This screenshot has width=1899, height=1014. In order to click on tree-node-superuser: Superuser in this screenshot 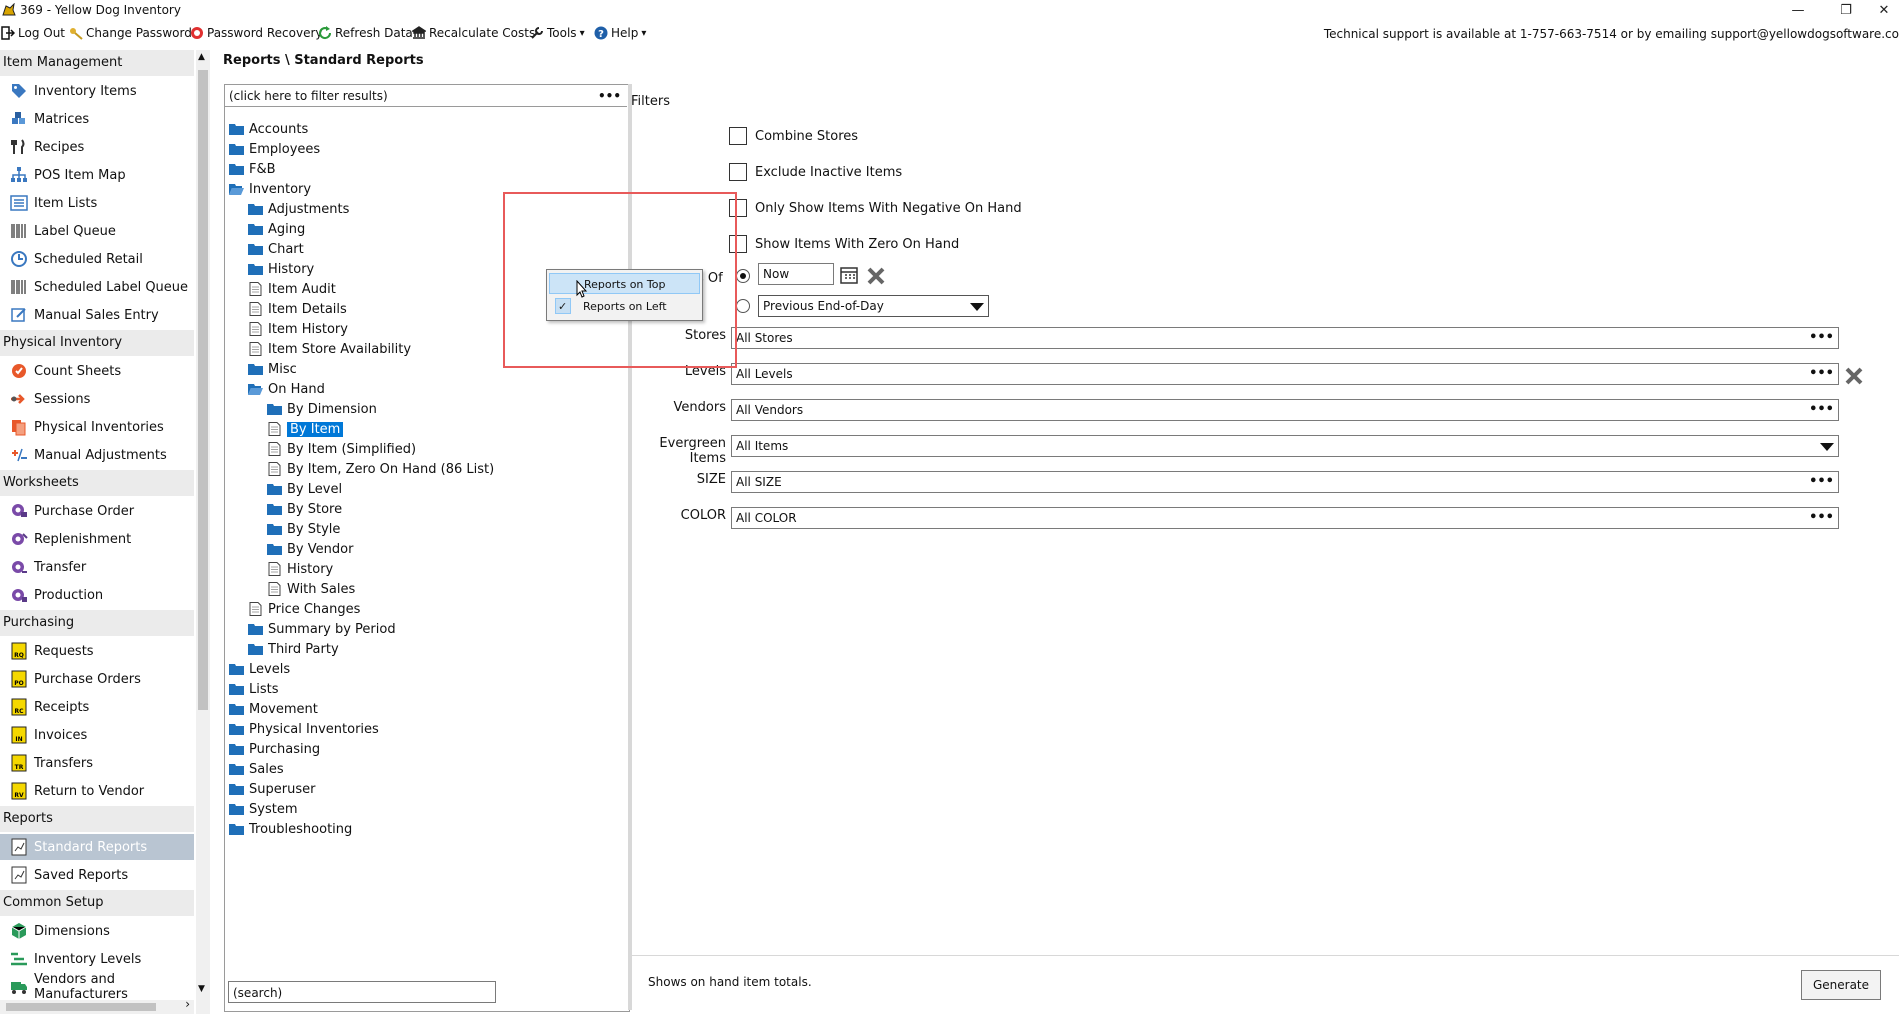, I will do `click(272, 789)`.